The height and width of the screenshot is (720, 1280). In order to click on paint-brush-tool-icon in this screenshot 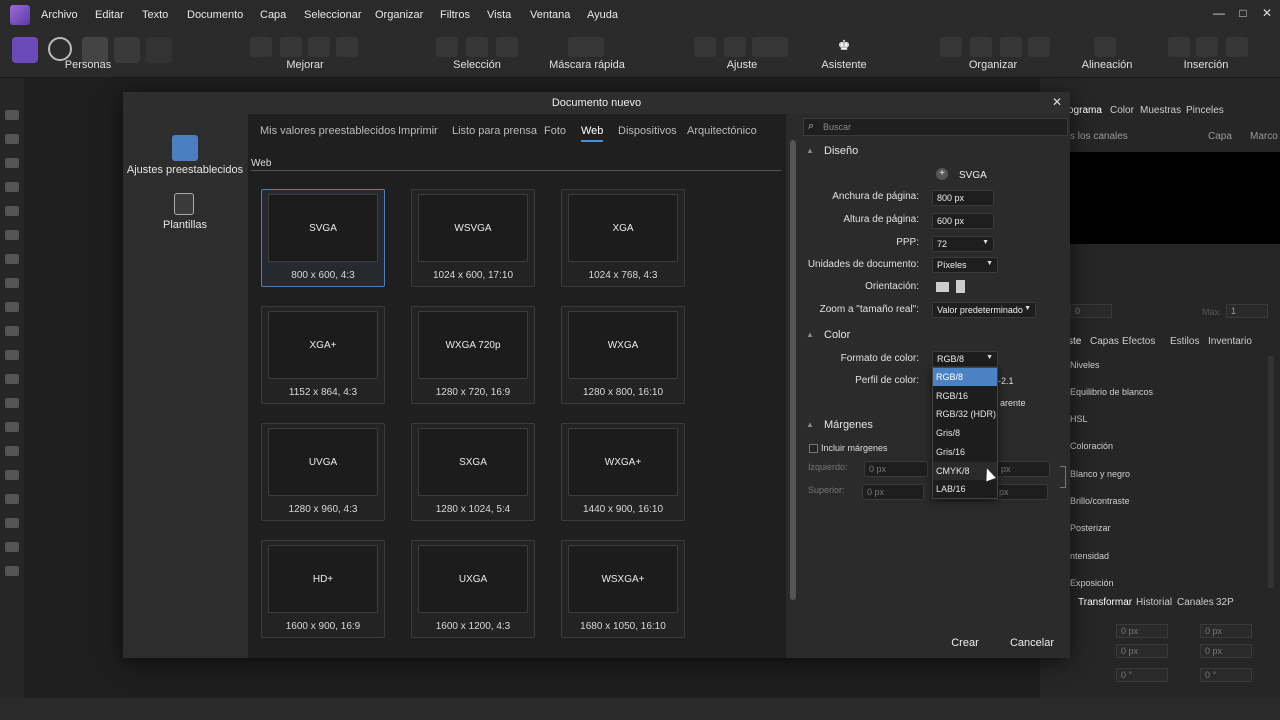, I will do `click(12, 163)`.